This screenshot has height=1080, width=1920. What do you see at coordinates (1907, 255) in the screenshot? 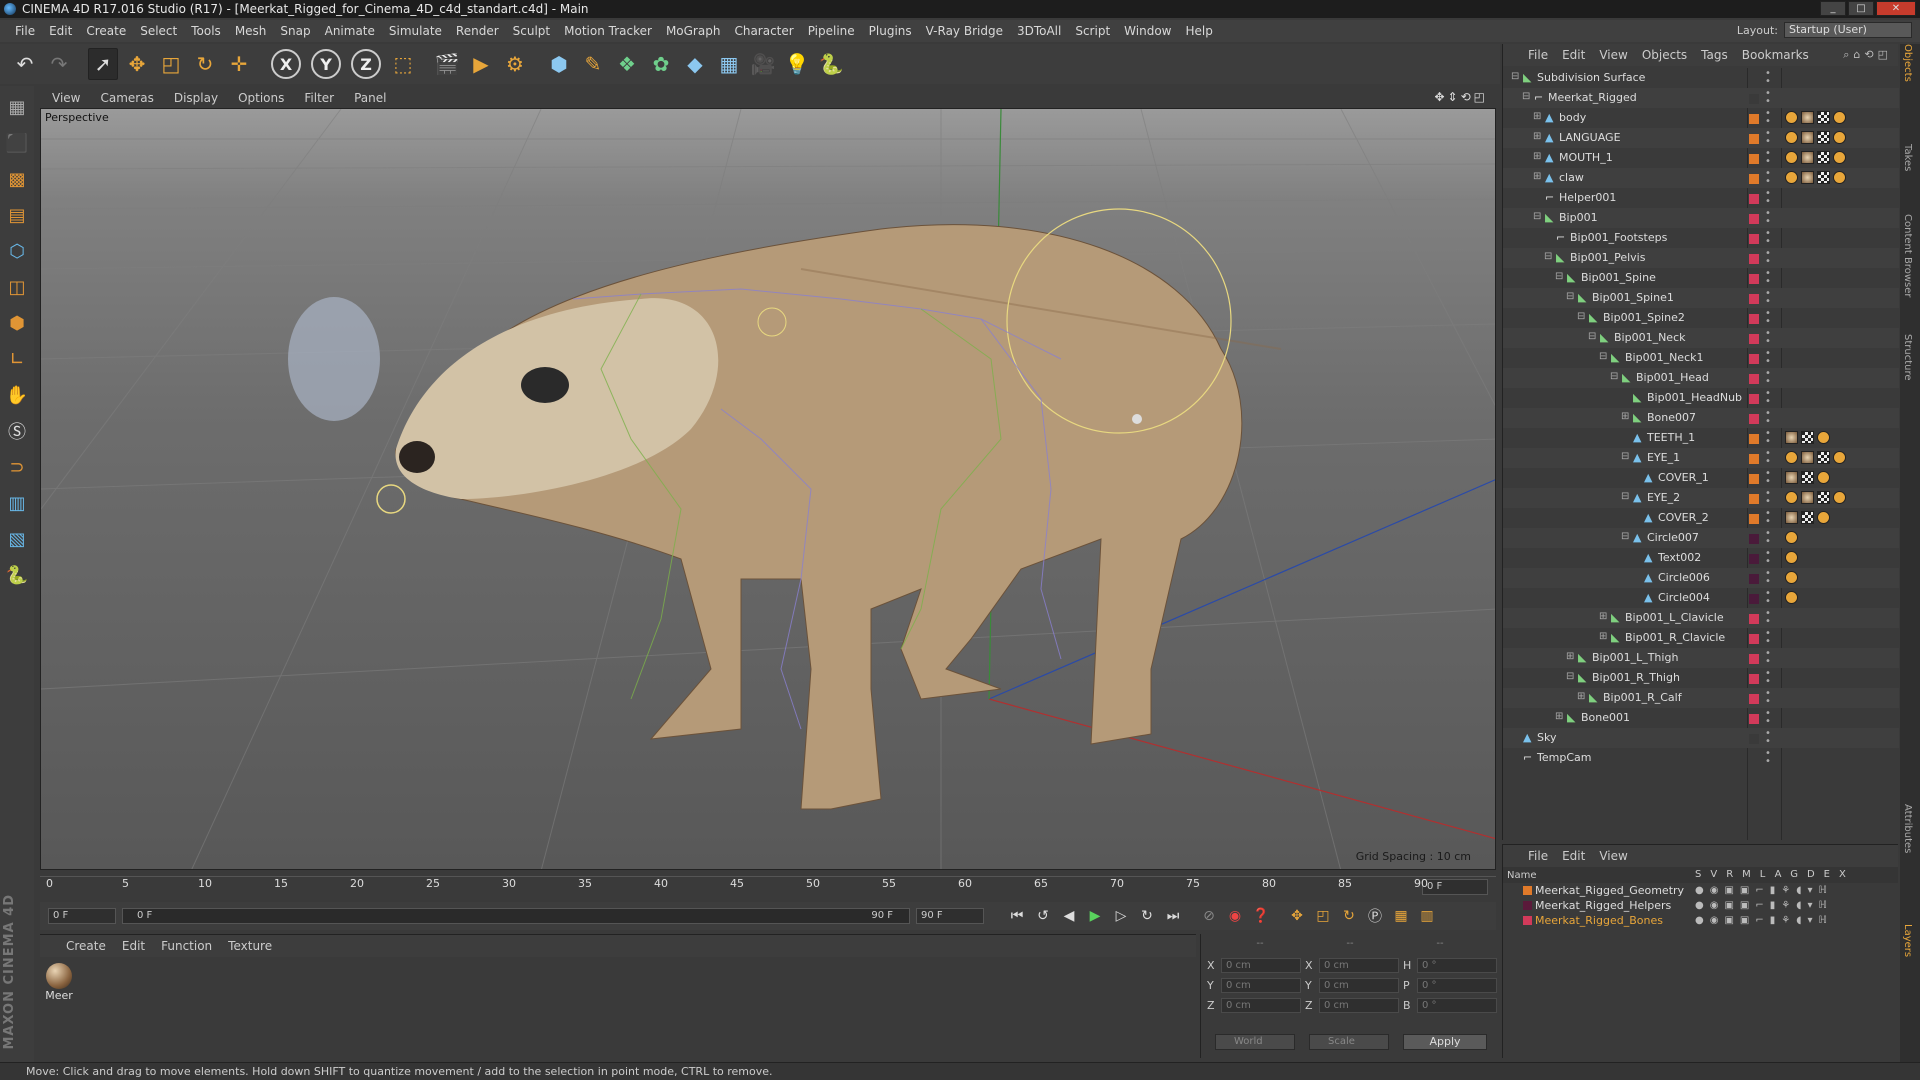
I see `side-tab-content-browser: Content Browser` at bounding box center [1907, 255].